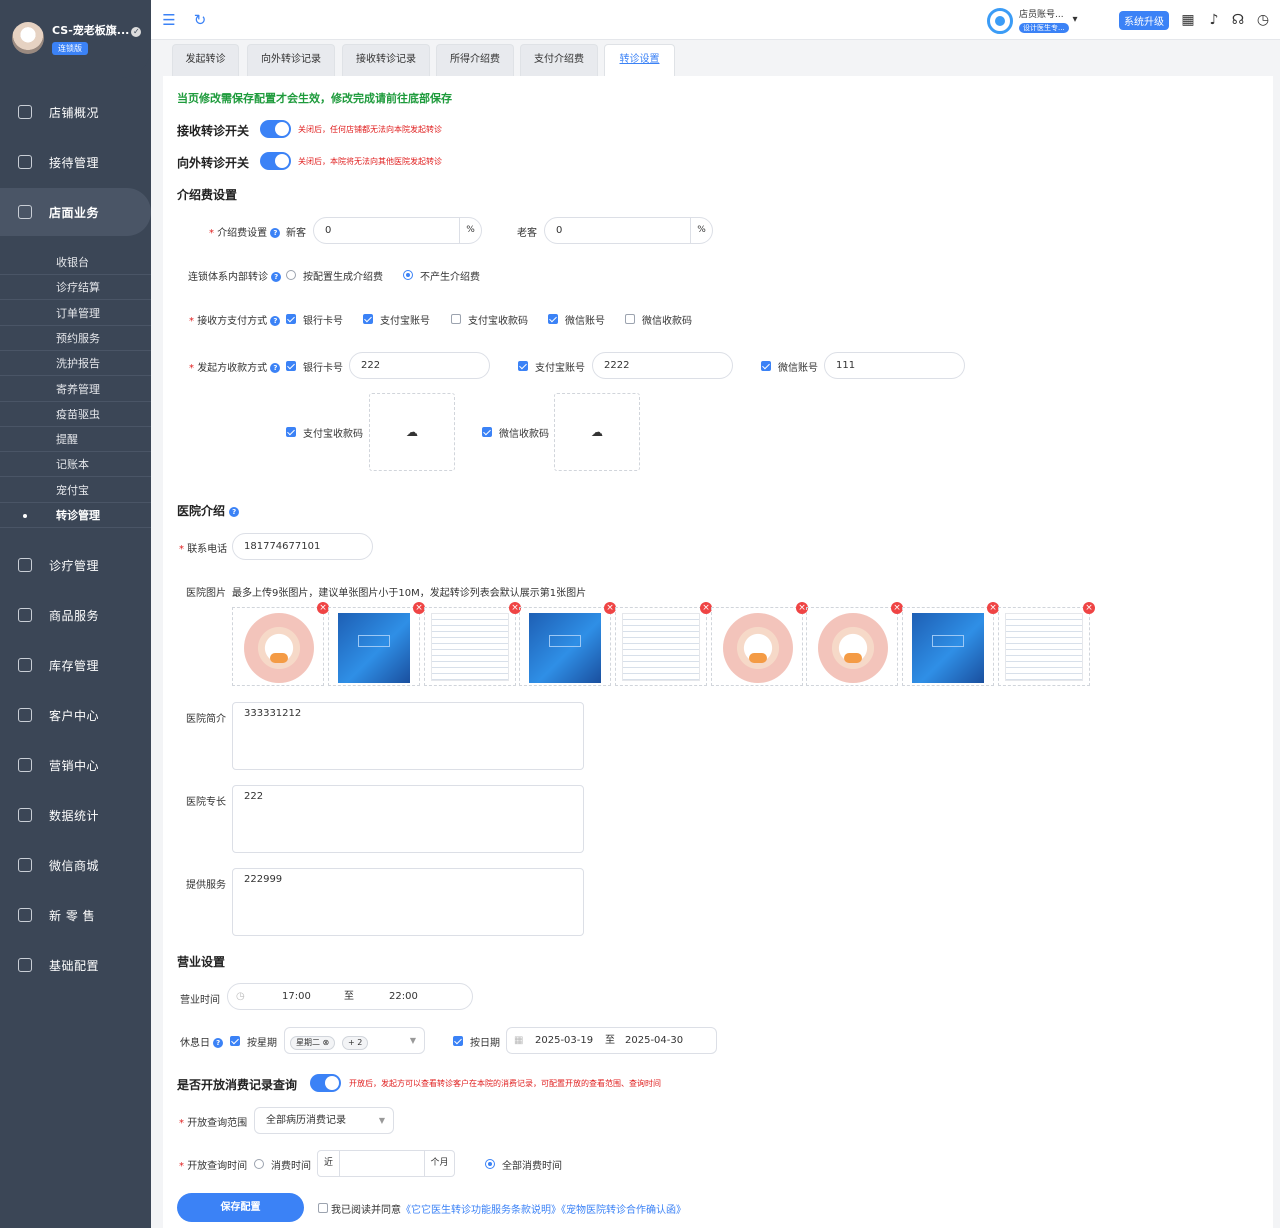 This screenshot has width=1280, height=1228. I want to click on sidebar-item-wechat-mall: 微信商城, so click(75, 865).